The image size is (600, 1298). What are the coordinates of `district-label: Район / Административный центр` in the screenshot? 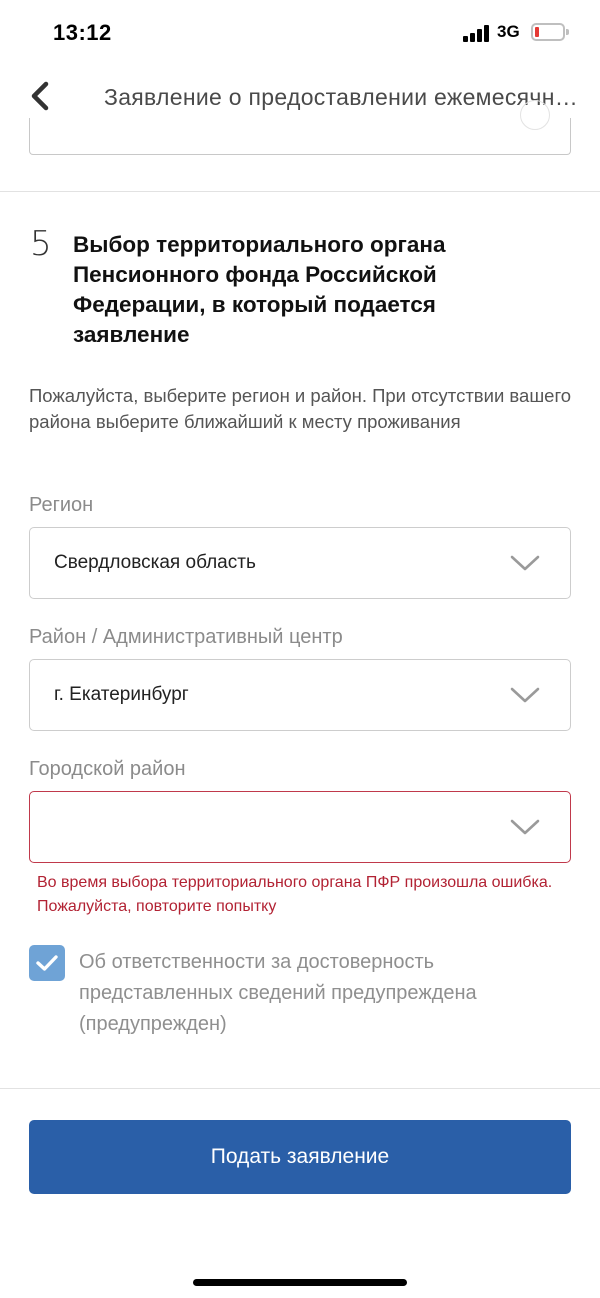 It's located at (186, 637).